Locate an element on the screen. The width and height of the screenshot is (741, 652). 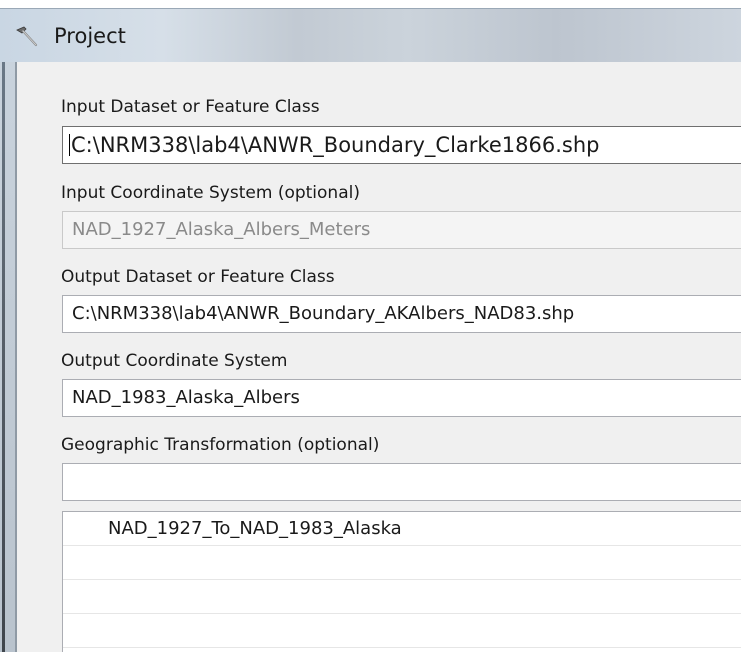
geographic-transformation-label: Geographic Transformation (optional) is located at coordinates (220, 445).